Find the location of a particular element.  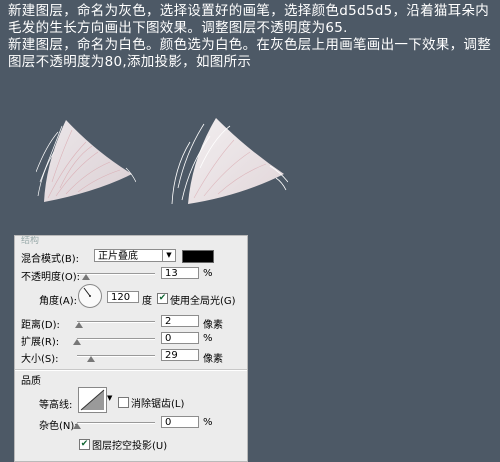

spread-slider-track is located at coordinates (116, 339).